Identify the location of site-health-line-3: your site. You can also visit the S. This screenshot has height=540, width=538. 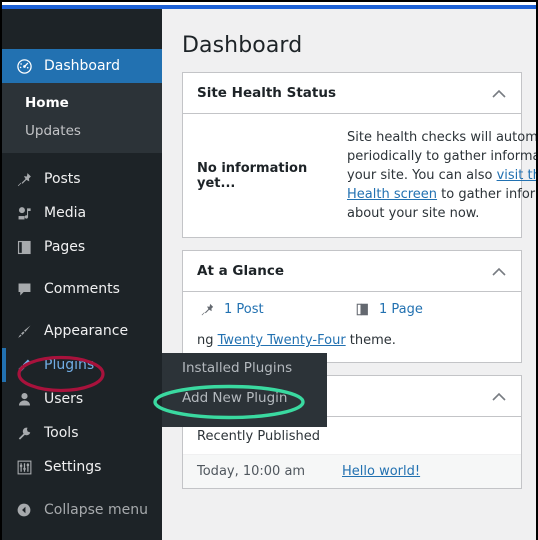
(441, 175).